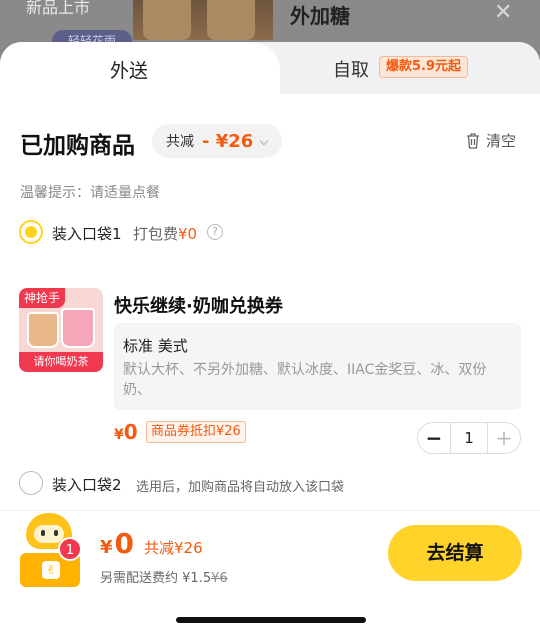  What do you see at coordinates (173, 548) in the screenshot?
I see `total-discount: 共减¥26` at bounding box center [173, 548].